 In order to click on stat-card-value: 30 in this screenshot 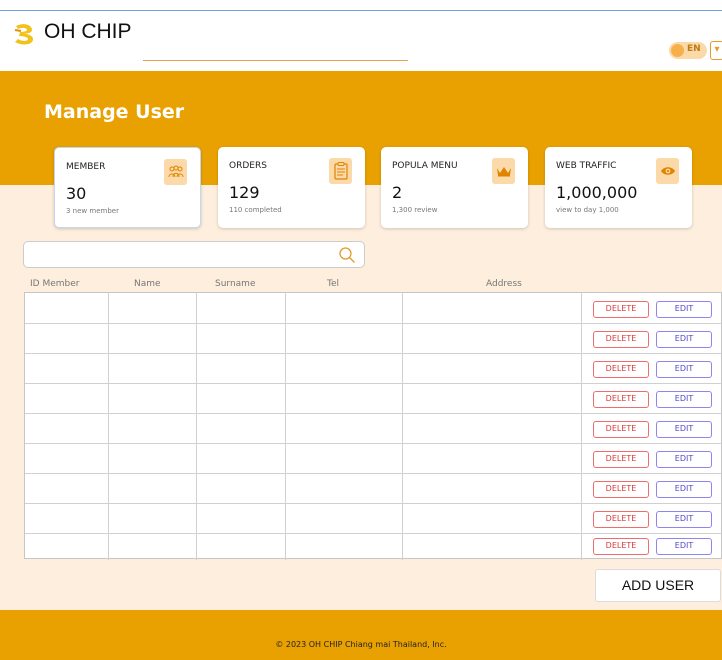, I will do `click(76, 193)`.